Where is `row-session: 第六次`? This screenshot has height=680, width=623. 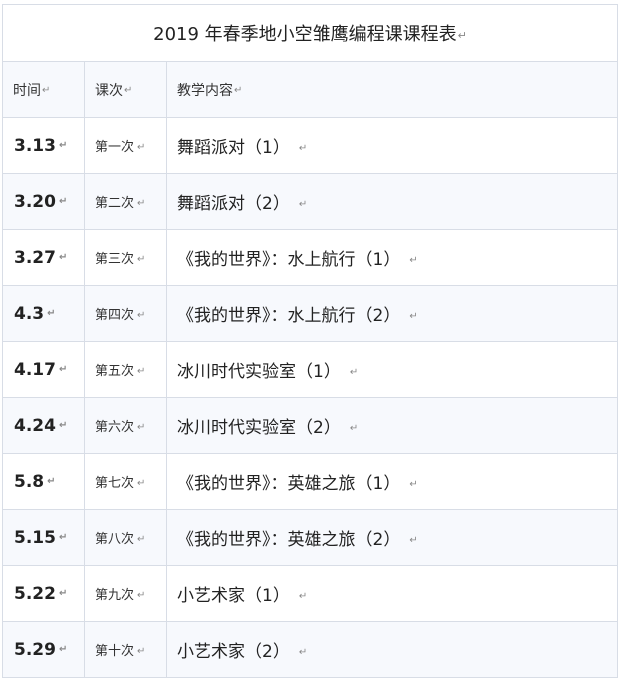 row-session: 第六次 is located at coordinates (115, 427).